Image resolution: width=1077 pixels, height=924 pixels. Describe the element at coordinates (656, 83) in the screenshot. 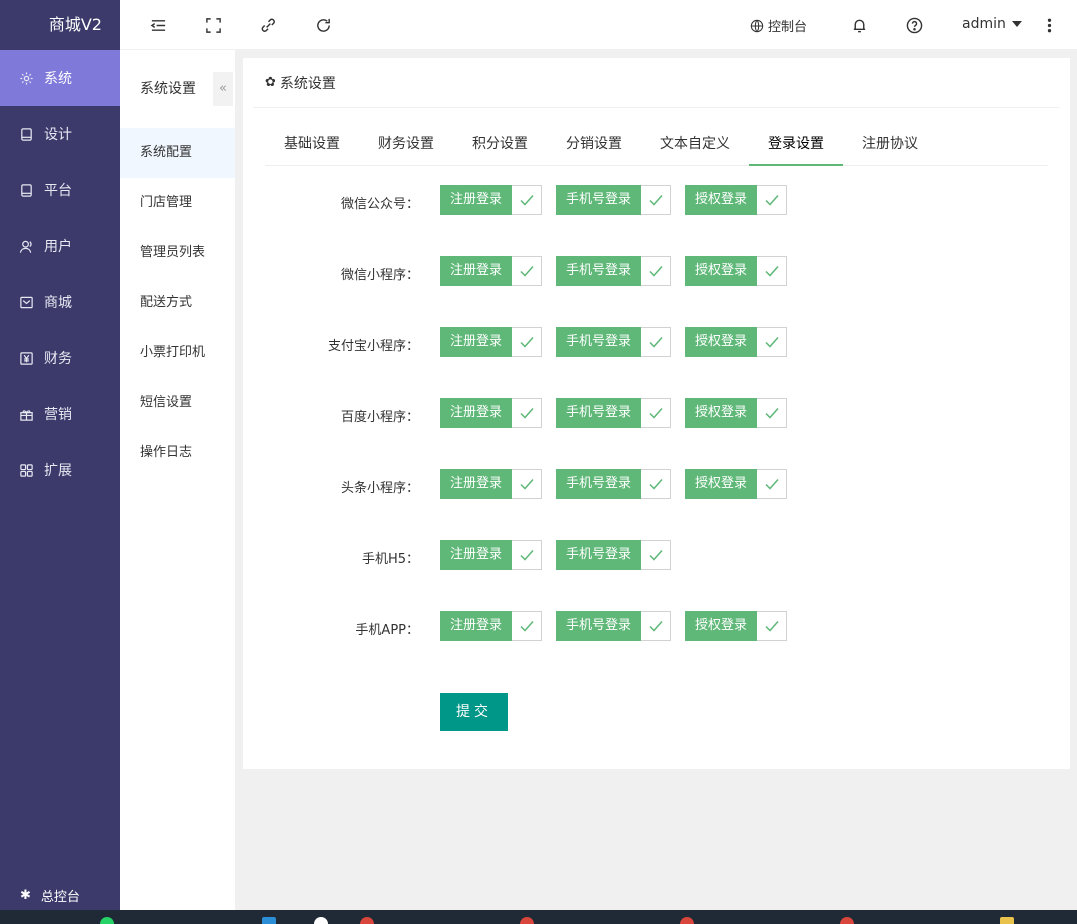

I see `card-header: ✿ 系统设置` at that location.